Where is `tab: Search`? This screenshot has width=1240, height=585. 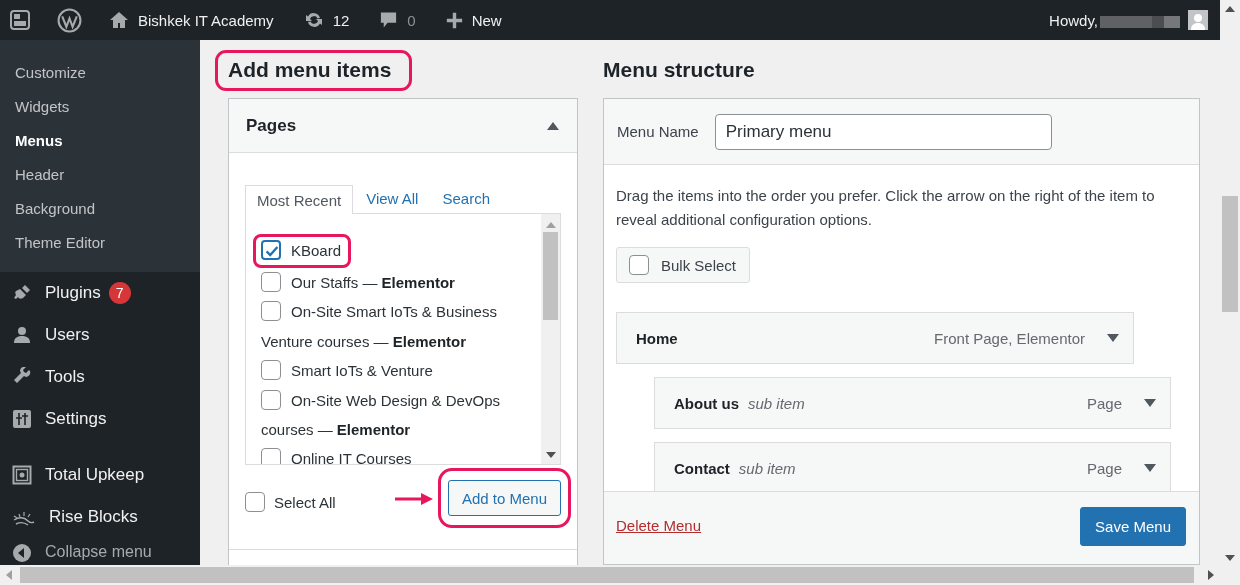
tab: Search is located at coordinates (466, 198).